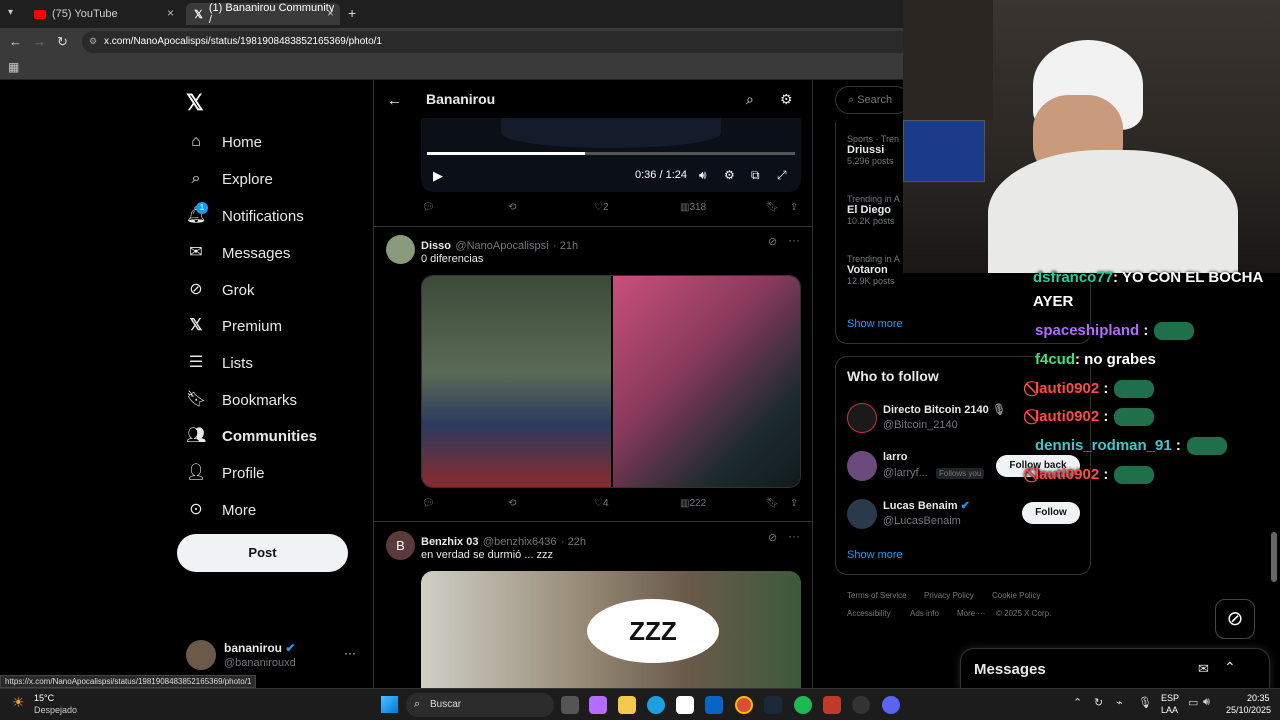 This screenshot has width=1280, height=720. I want to click on retweet-icon: ⟲, so click(512, 207).